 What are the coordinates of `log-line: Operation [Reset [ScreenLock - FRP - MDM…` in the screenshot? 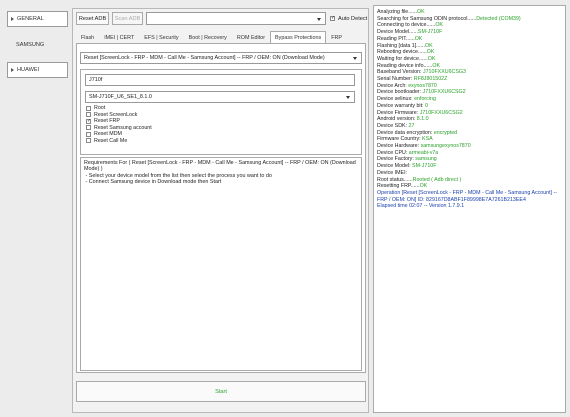 It's located at (469, 196).